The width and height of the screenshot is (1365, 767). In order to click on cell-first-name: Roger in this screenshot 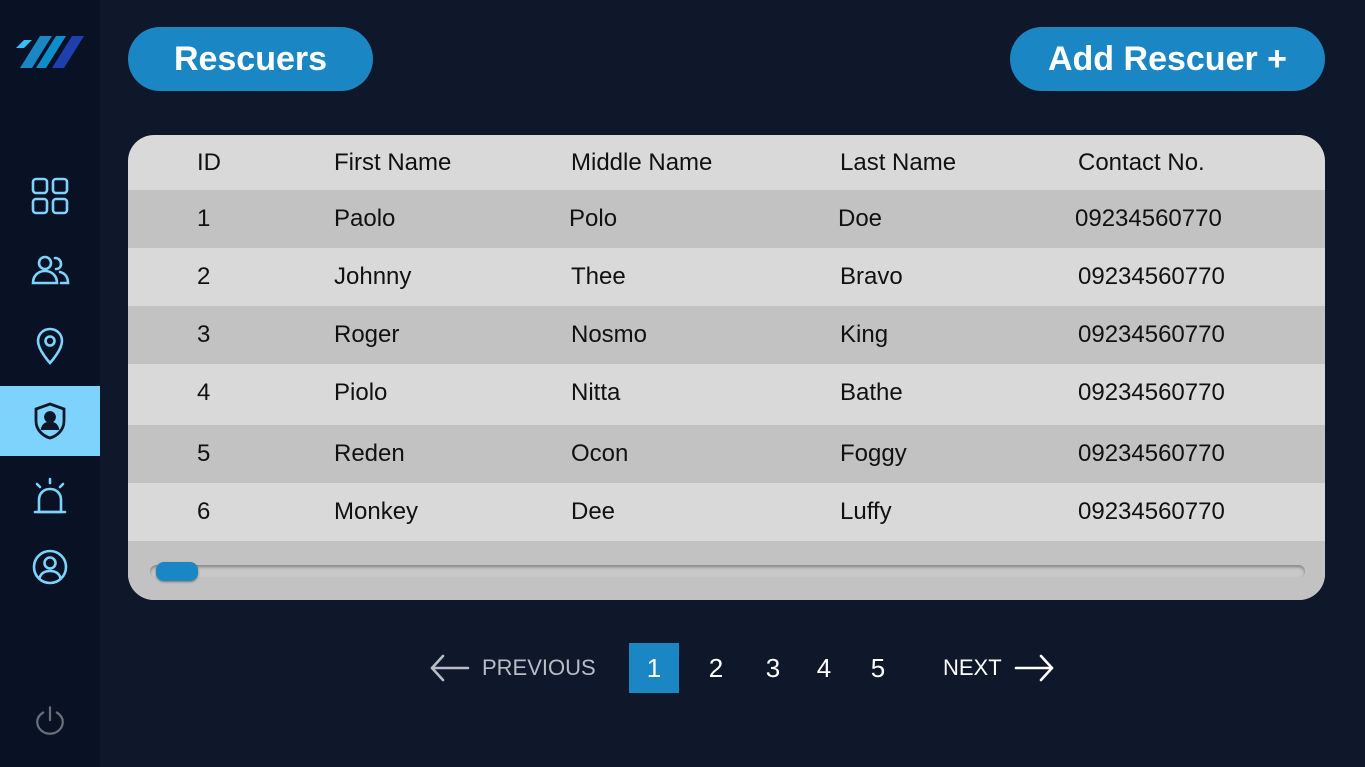, I will do `click(367, 334)`.